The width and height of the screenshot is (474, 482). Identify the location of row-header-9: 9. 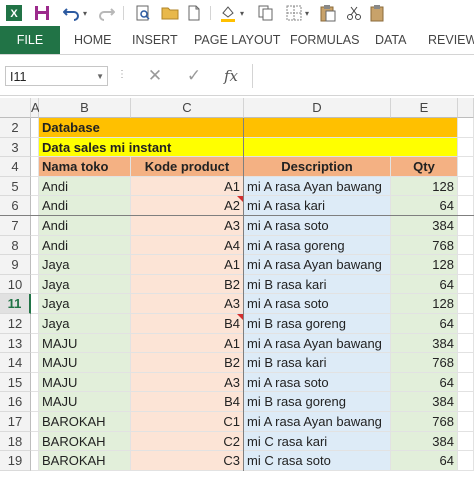
(15, 265).